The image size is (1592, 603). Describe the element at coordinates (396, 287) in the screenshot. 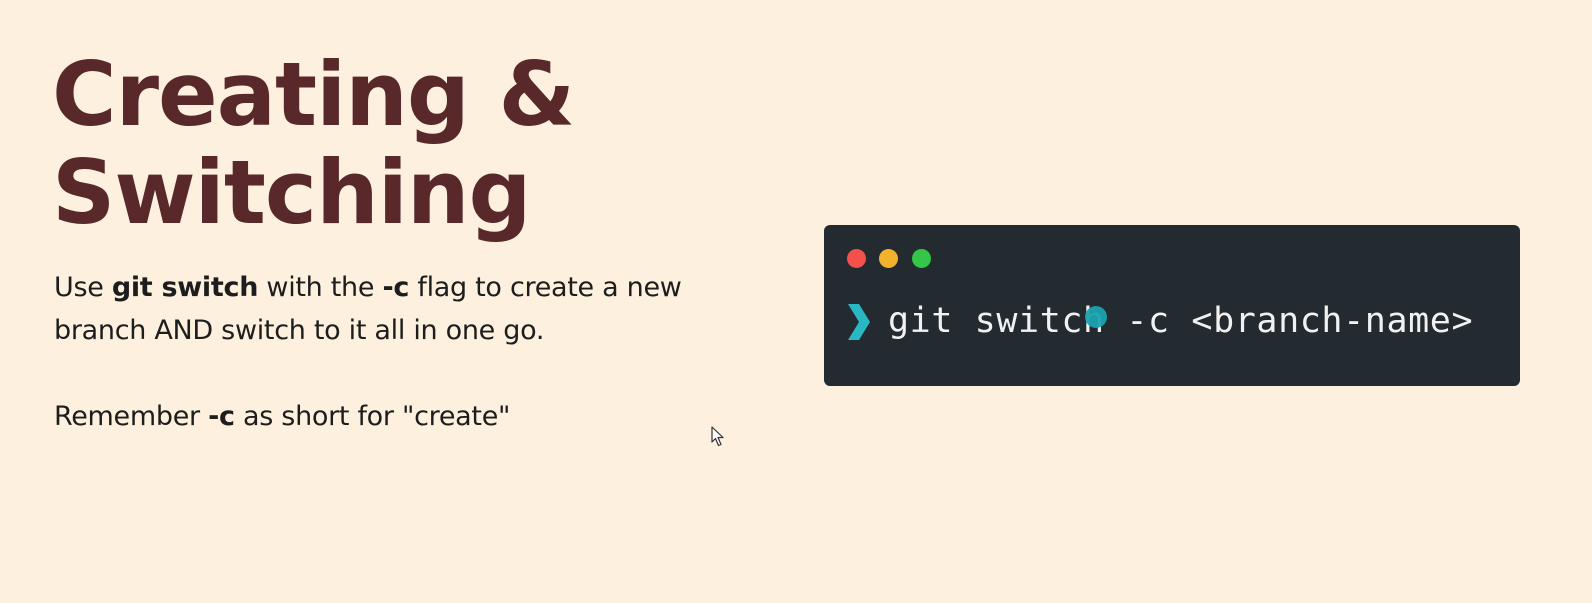

I see `description-flag-bold: -c` at that location.